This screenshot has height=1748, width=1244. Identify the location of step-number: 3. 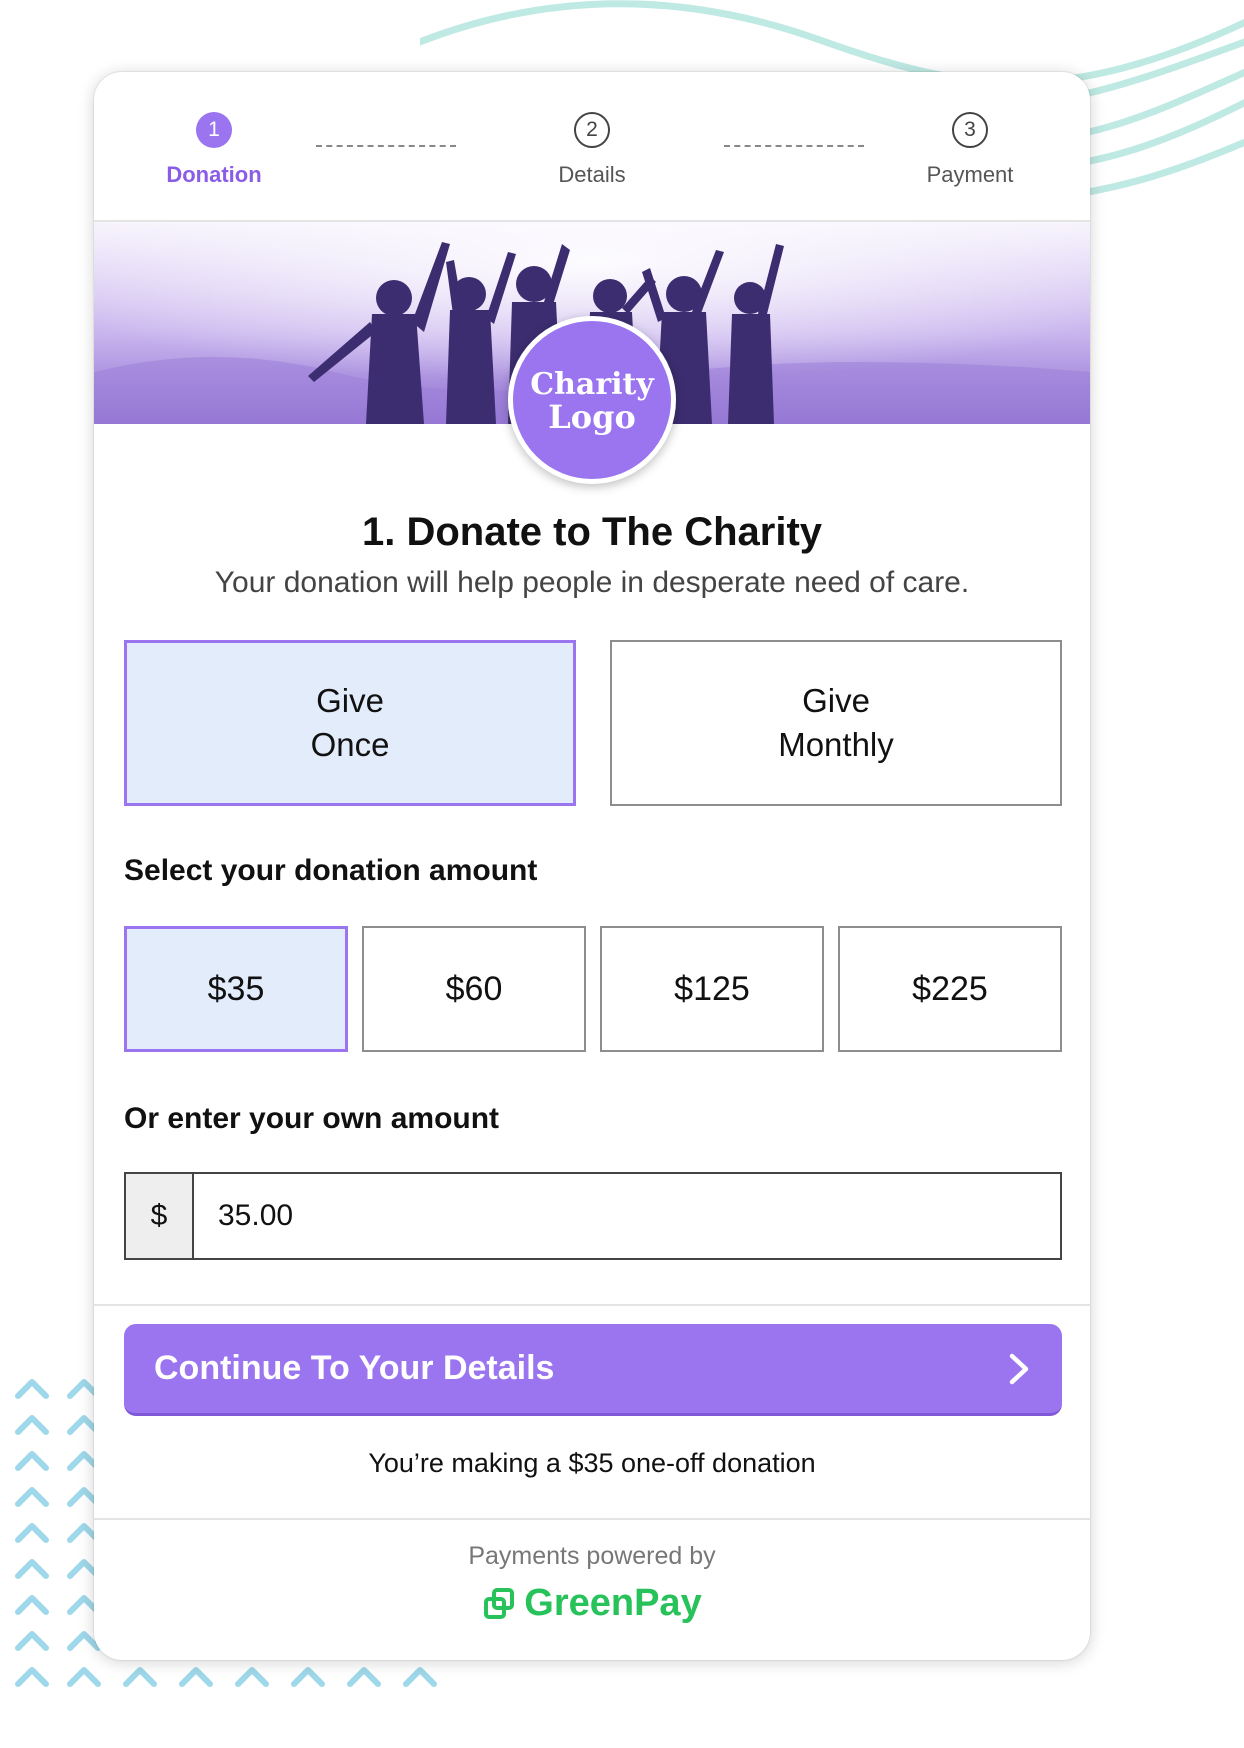
(970, 130).